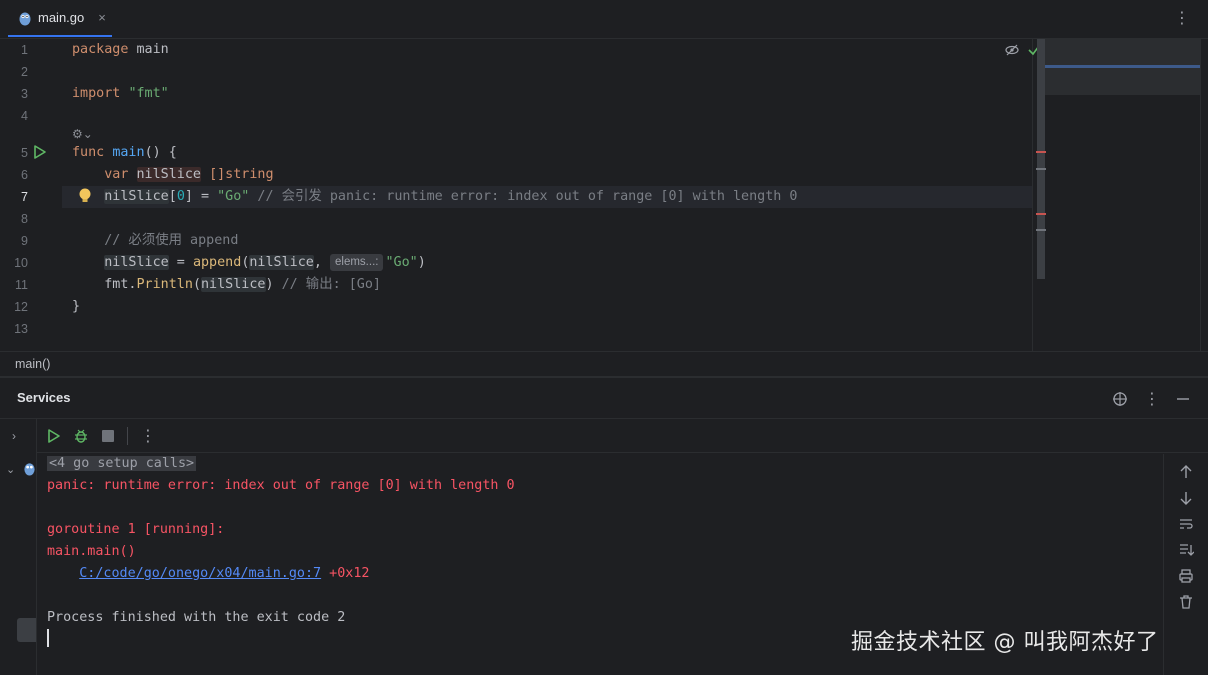 The image size is (1208, 675). I want to click on console-side-toolbar, so click(1185, 564).